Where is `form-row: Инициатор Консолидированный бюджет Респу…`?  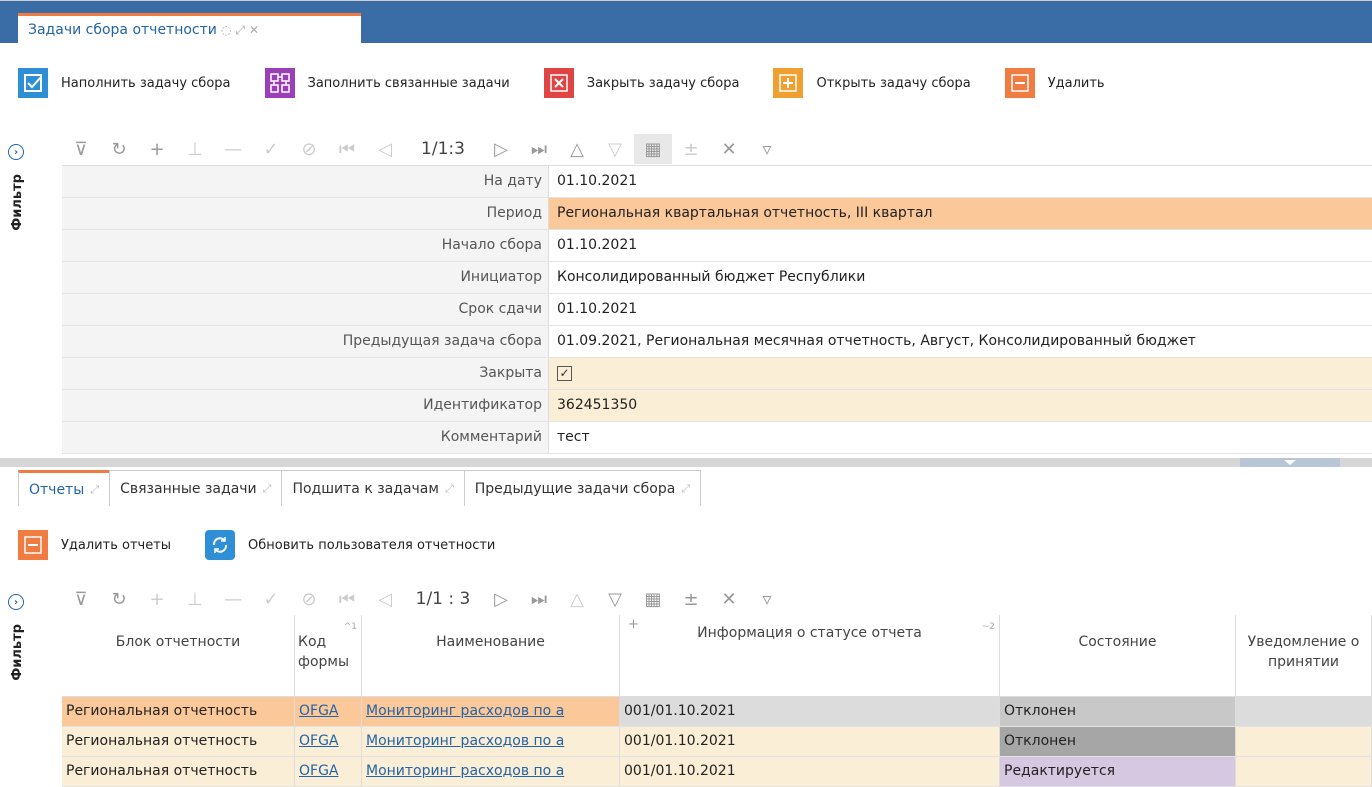 form-row: Инициатор Консолидированный бюджет Респу… is located at coordinates (717, 278).